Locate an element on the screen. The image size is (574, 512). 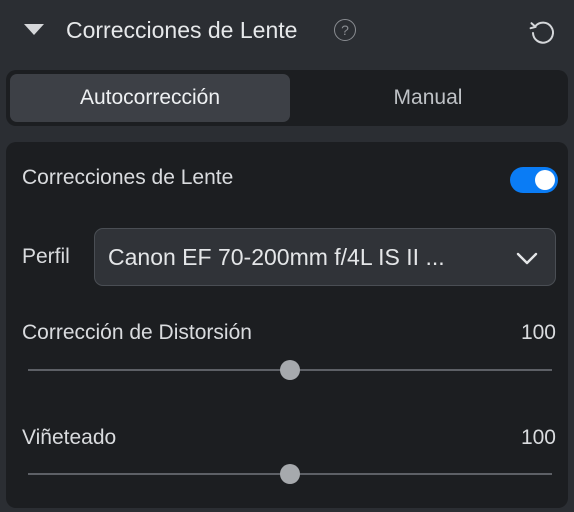
rotate-ccw-icon is located at coordinates (542, 32).